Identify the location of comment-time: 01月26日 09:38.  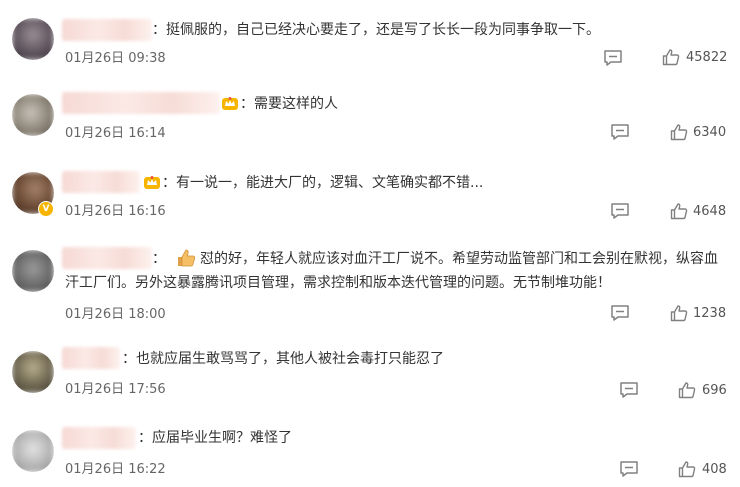
(115, 58).